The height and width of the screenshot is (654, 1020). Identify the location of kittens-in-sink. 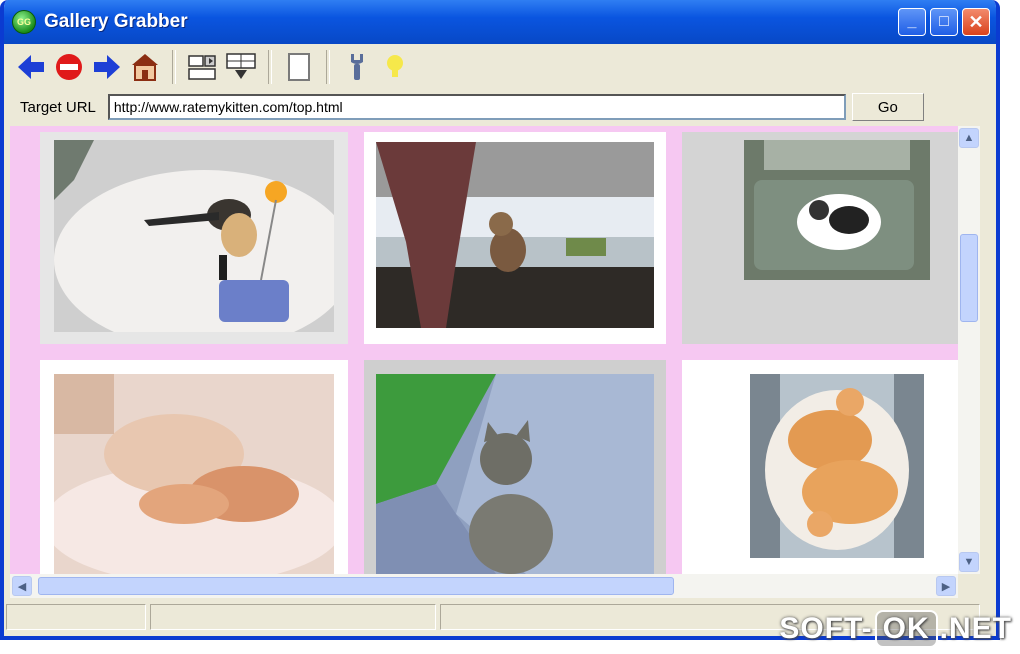
(837, 210).